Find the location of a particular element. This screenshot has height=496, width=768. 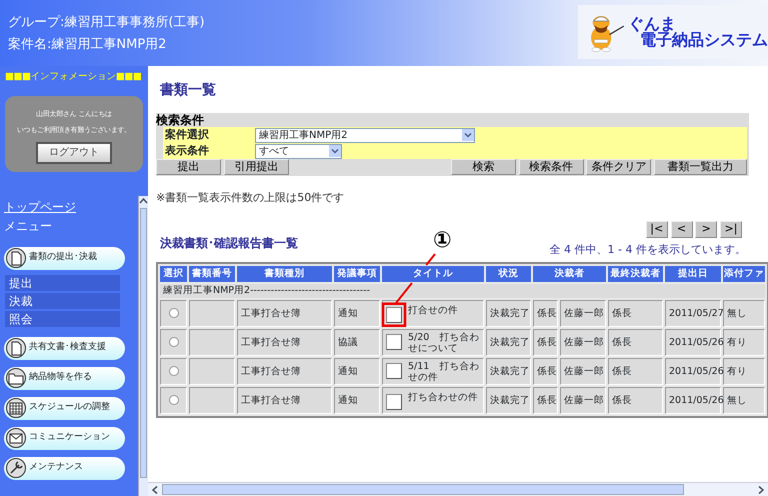

pager-button: > is located at coordinates (706, 229).